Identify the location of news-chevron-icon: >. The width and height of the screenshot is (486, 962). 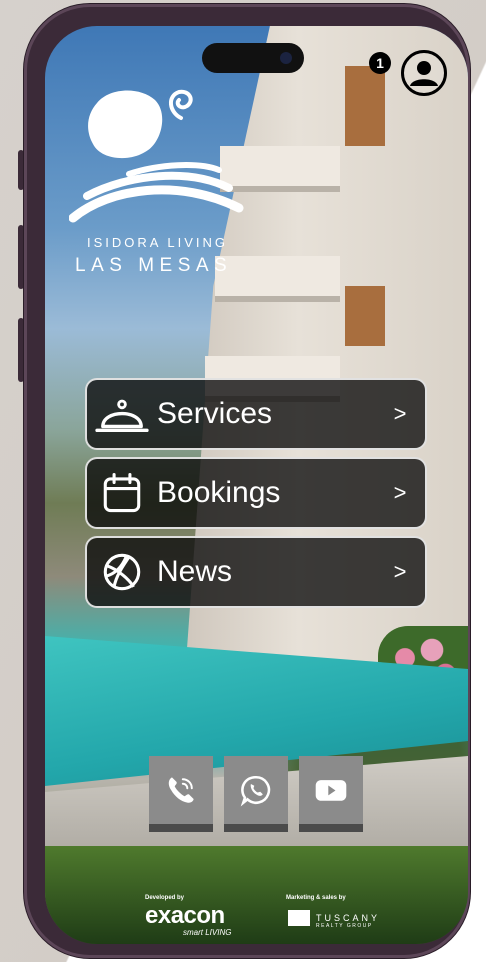
(400, 571).